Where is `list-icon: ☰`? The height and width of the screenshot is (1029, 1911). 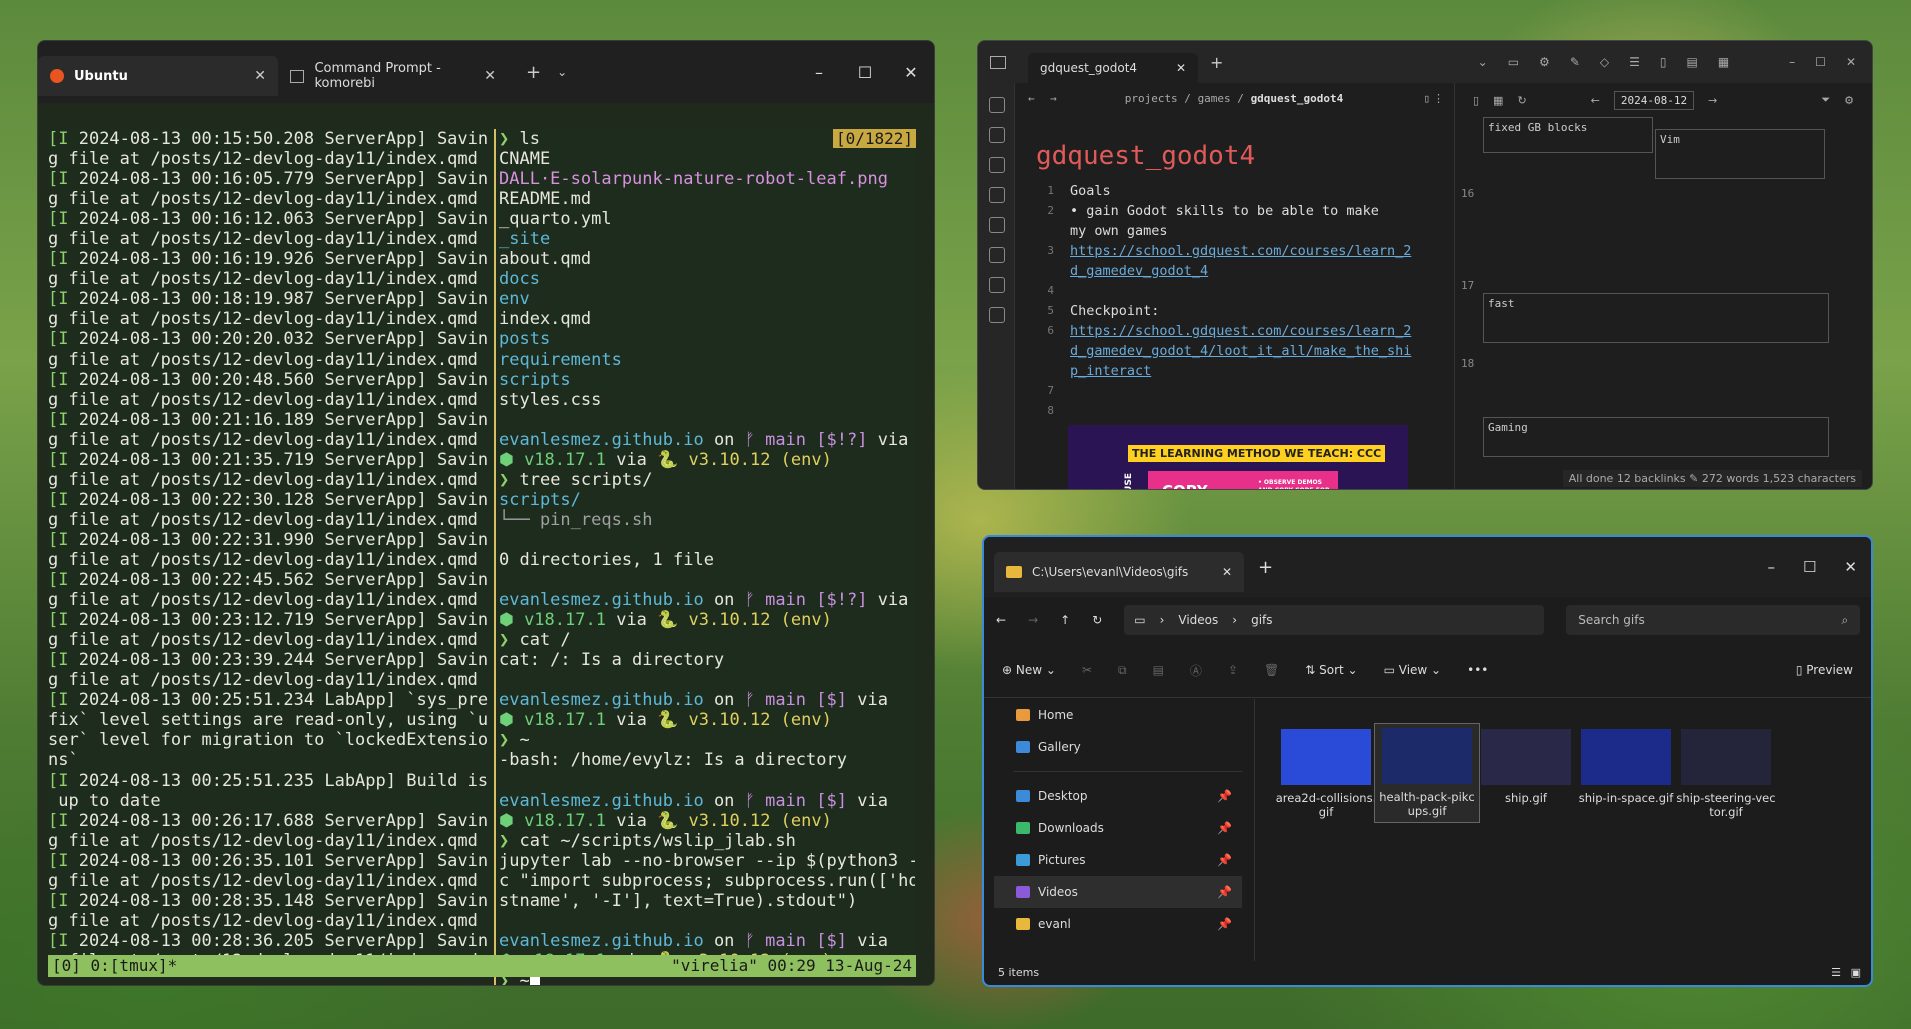 list-icon: ☰ is located at coordinates (1634, 62).